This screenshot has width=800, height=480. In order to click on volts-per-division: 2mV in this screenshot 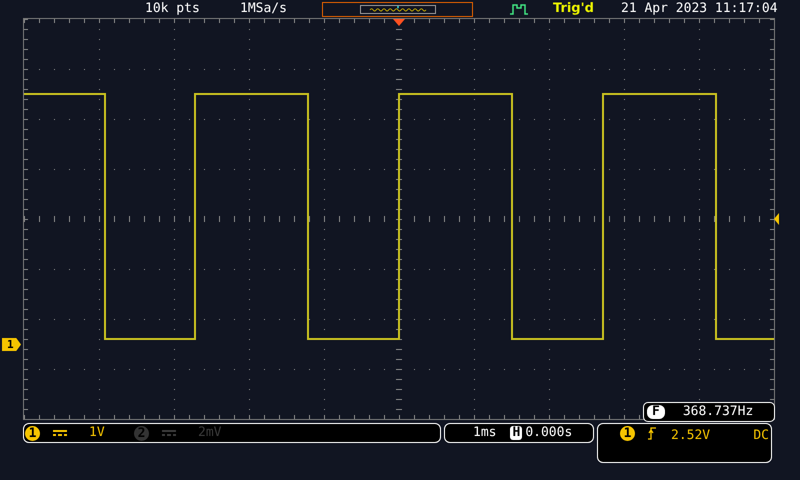, I will do `click(210, 433)`.